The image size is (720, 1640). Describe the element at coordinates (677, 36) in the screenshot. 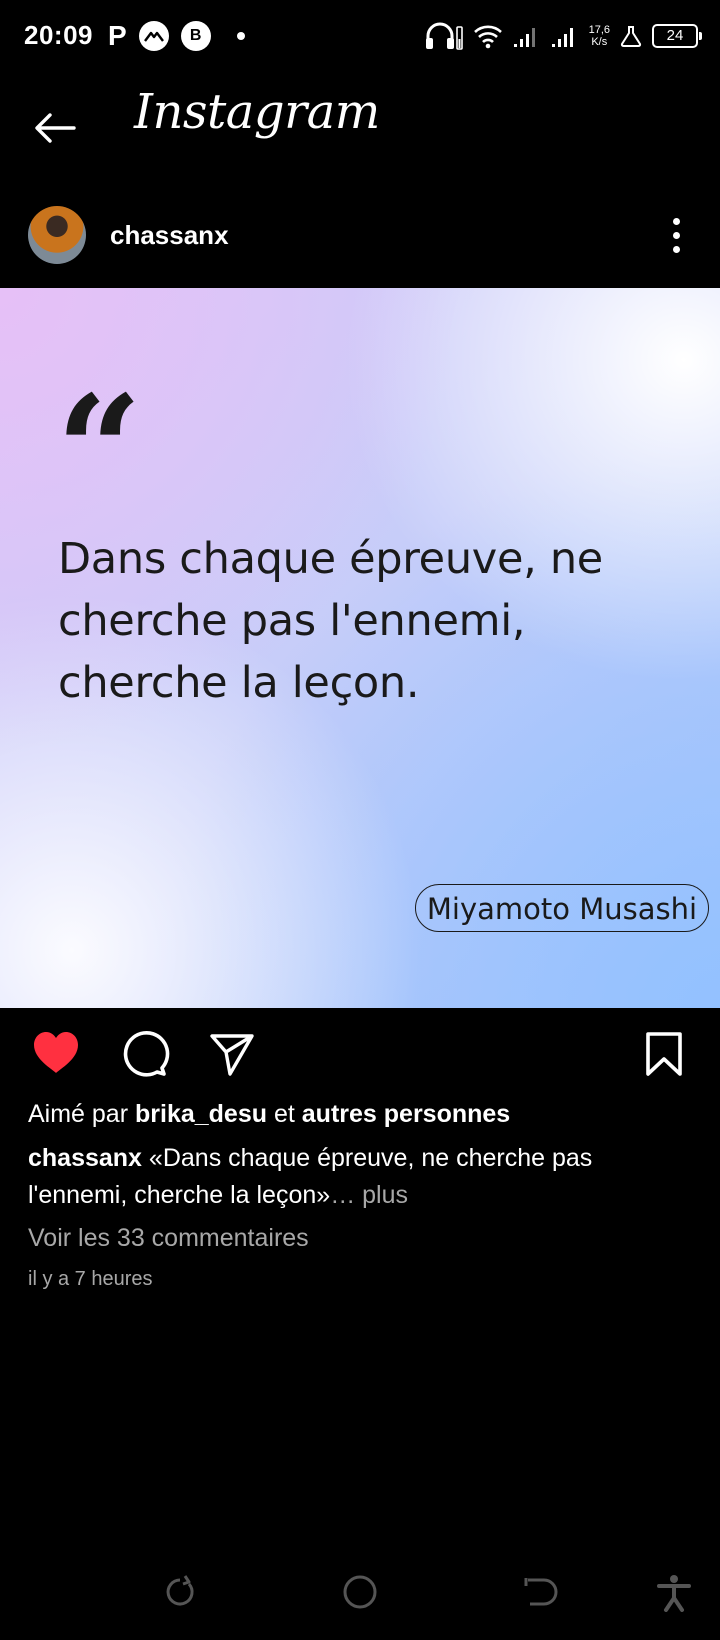

I see `battery-indicator: 24` at that location.